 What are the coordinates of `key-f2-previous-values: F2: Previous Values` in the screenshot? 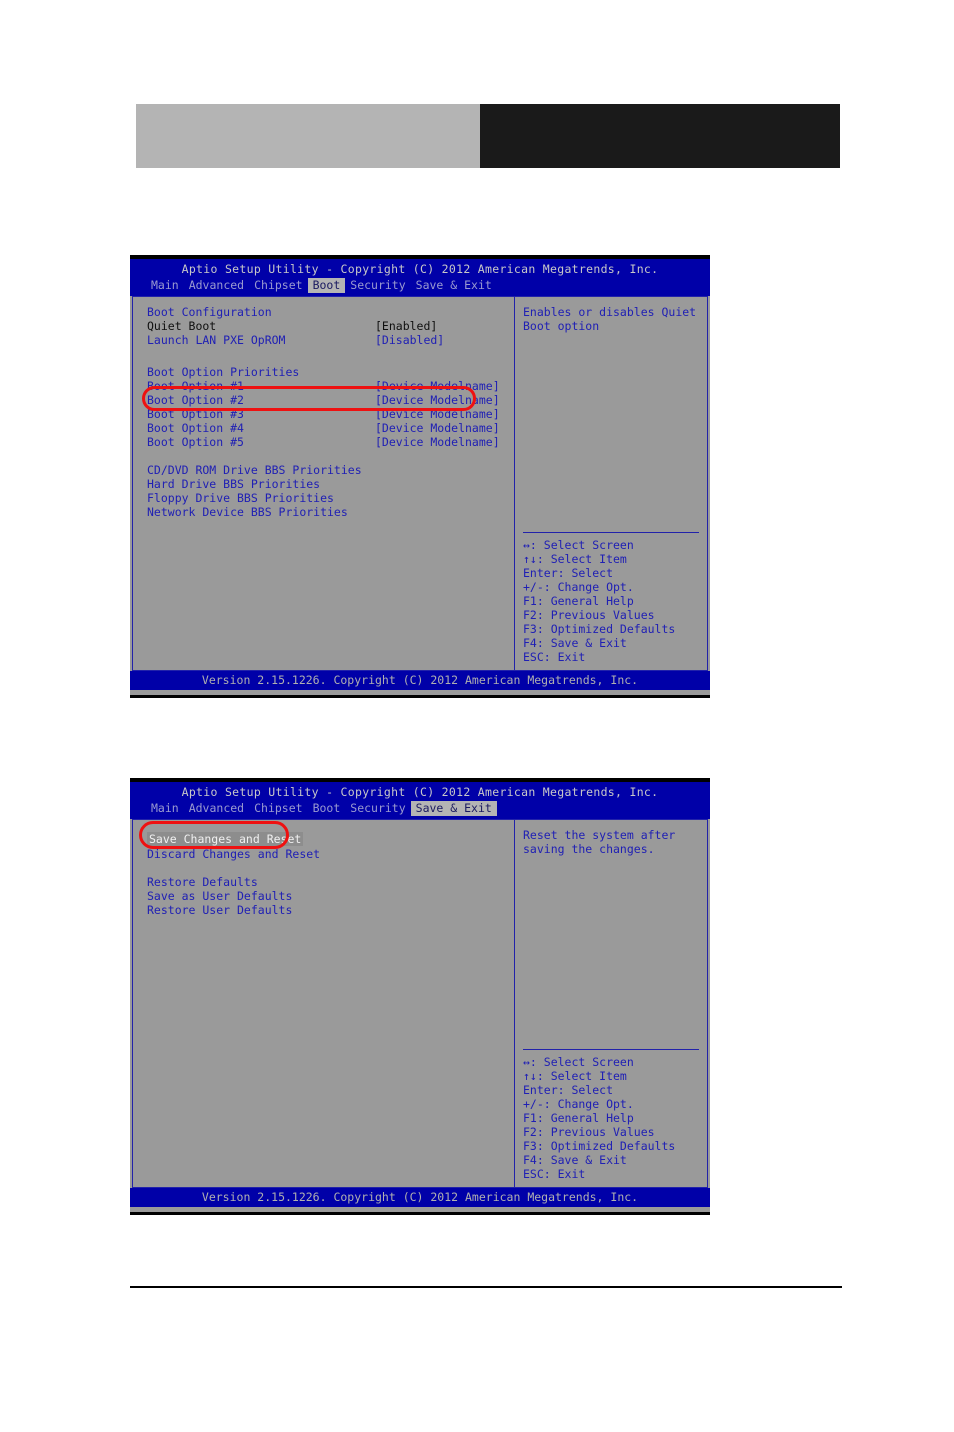 It's located at (589, 615).